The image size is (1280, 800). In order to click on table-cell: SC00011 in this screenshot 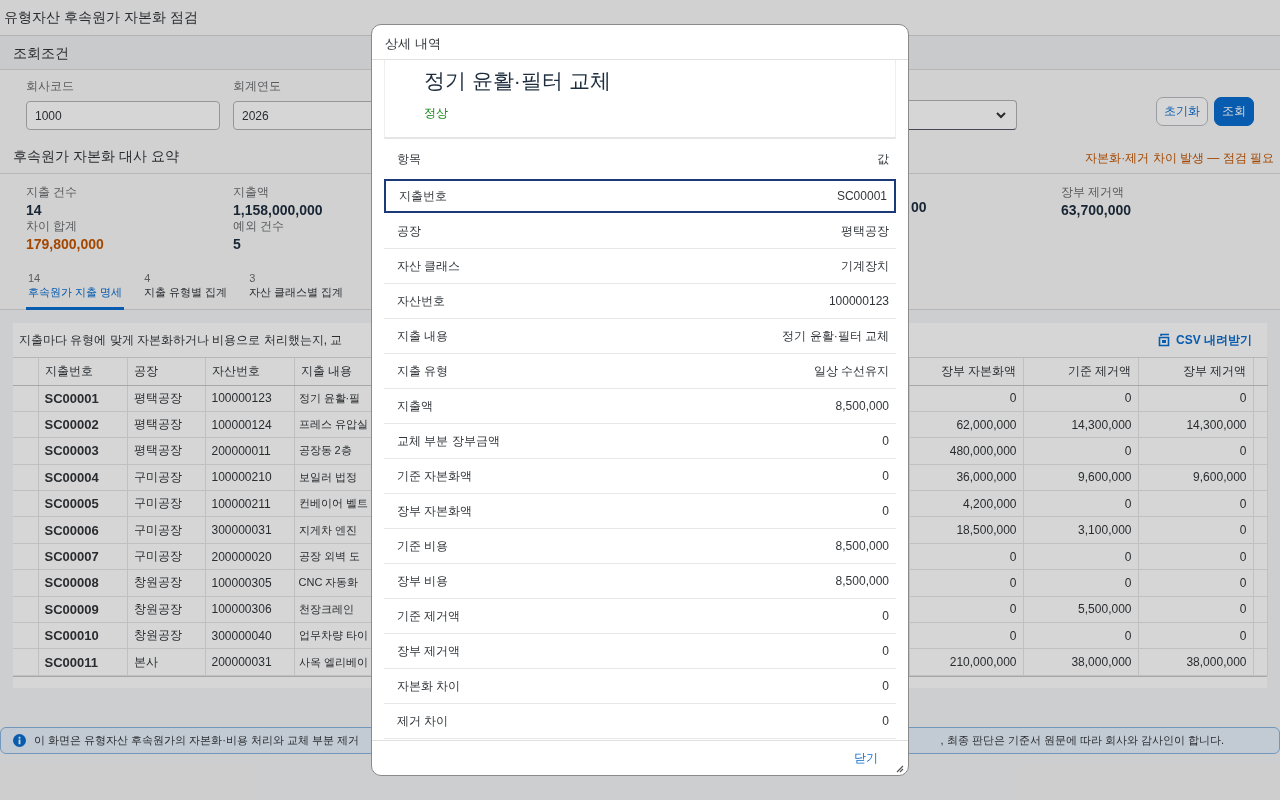, I will do `click(82, 662)`.